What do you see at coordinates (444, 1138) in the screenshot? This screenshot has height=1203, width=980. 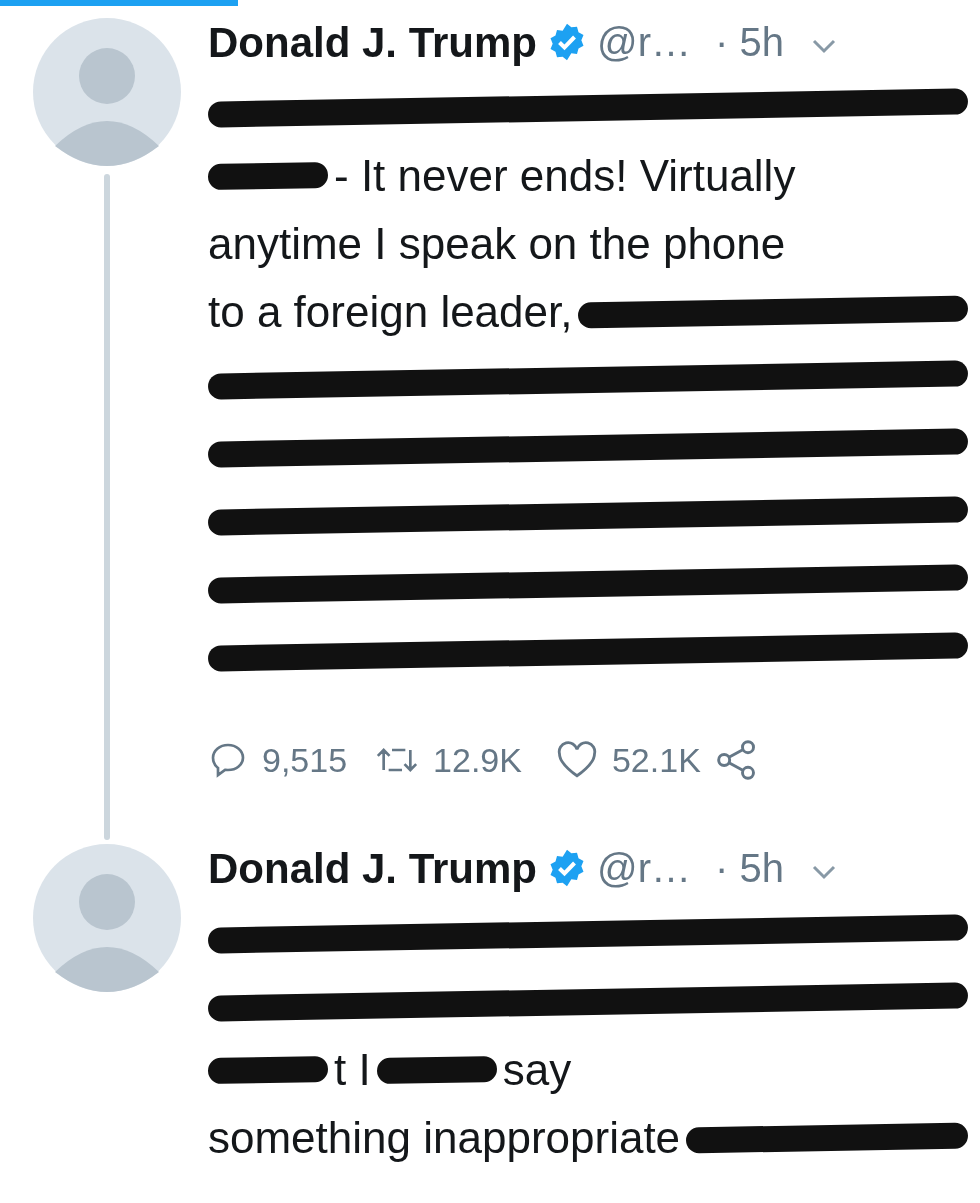 I see `tweet-text: something inappropriate` at bounding box center [444, 1138].